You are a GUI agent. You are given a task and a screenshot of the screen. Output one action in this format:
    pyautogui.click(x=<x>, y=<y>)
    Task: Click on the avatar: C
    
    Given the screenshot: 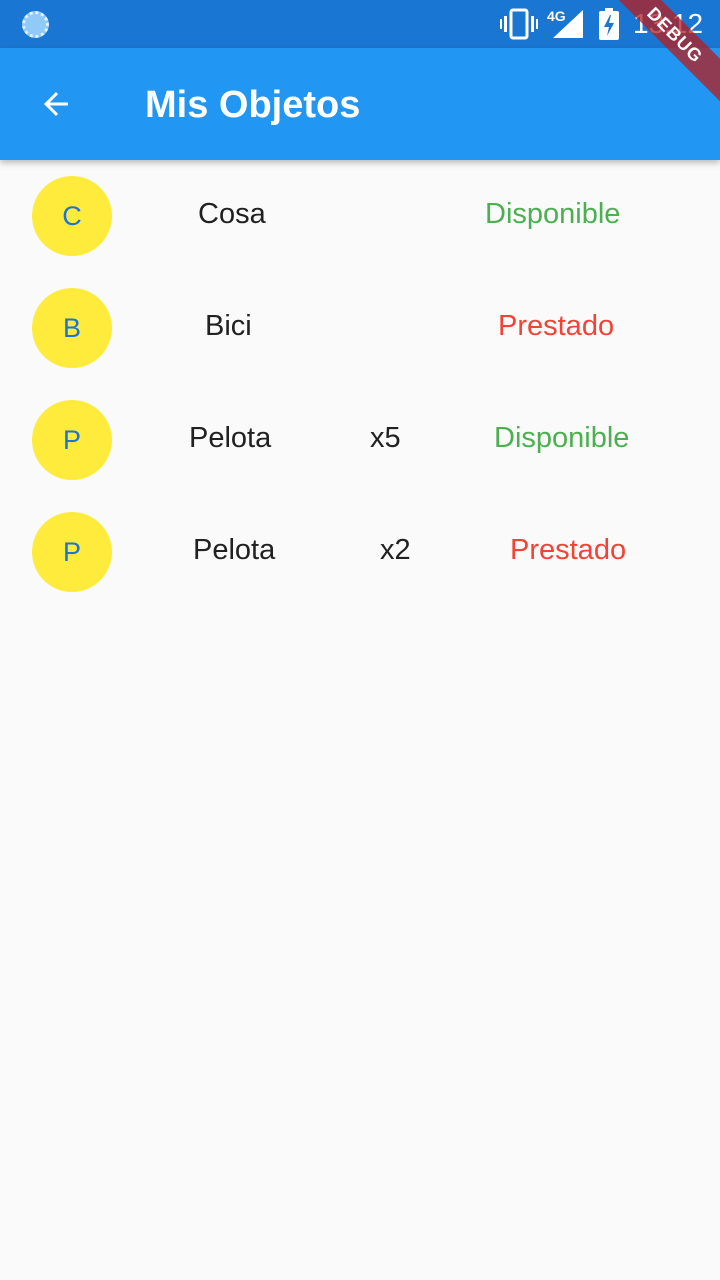 What is the action you would take?
    pyautogui.click(x=72, y=216)
    